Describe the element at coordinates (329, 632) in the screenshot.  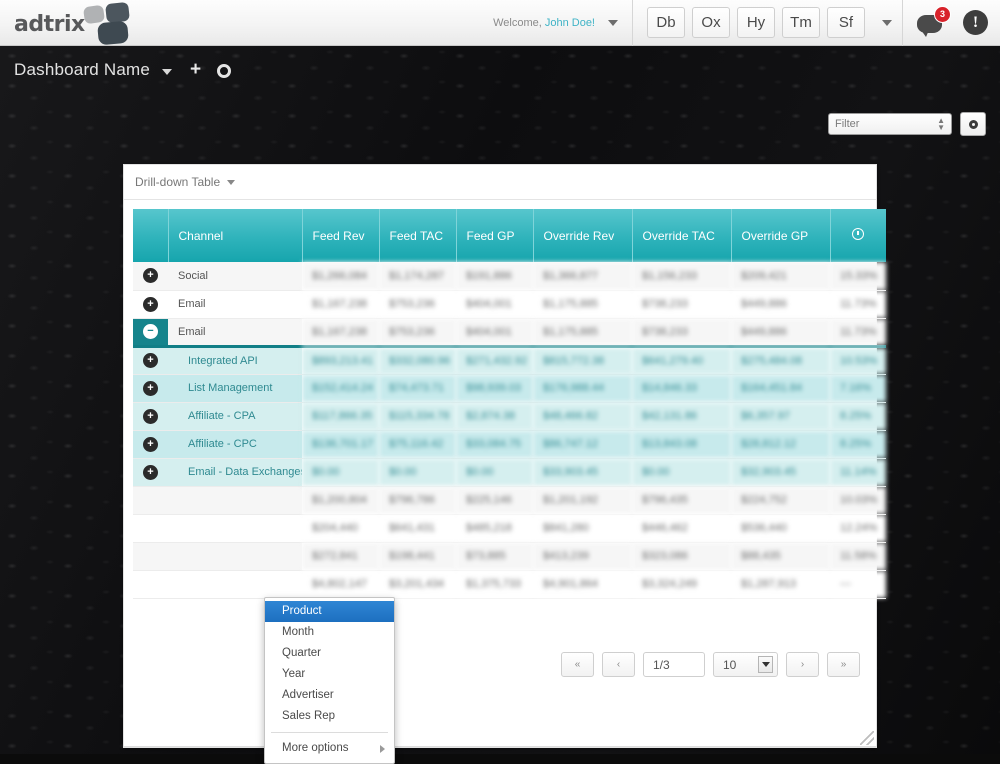
I see `menu-item-month: Month` at that location.